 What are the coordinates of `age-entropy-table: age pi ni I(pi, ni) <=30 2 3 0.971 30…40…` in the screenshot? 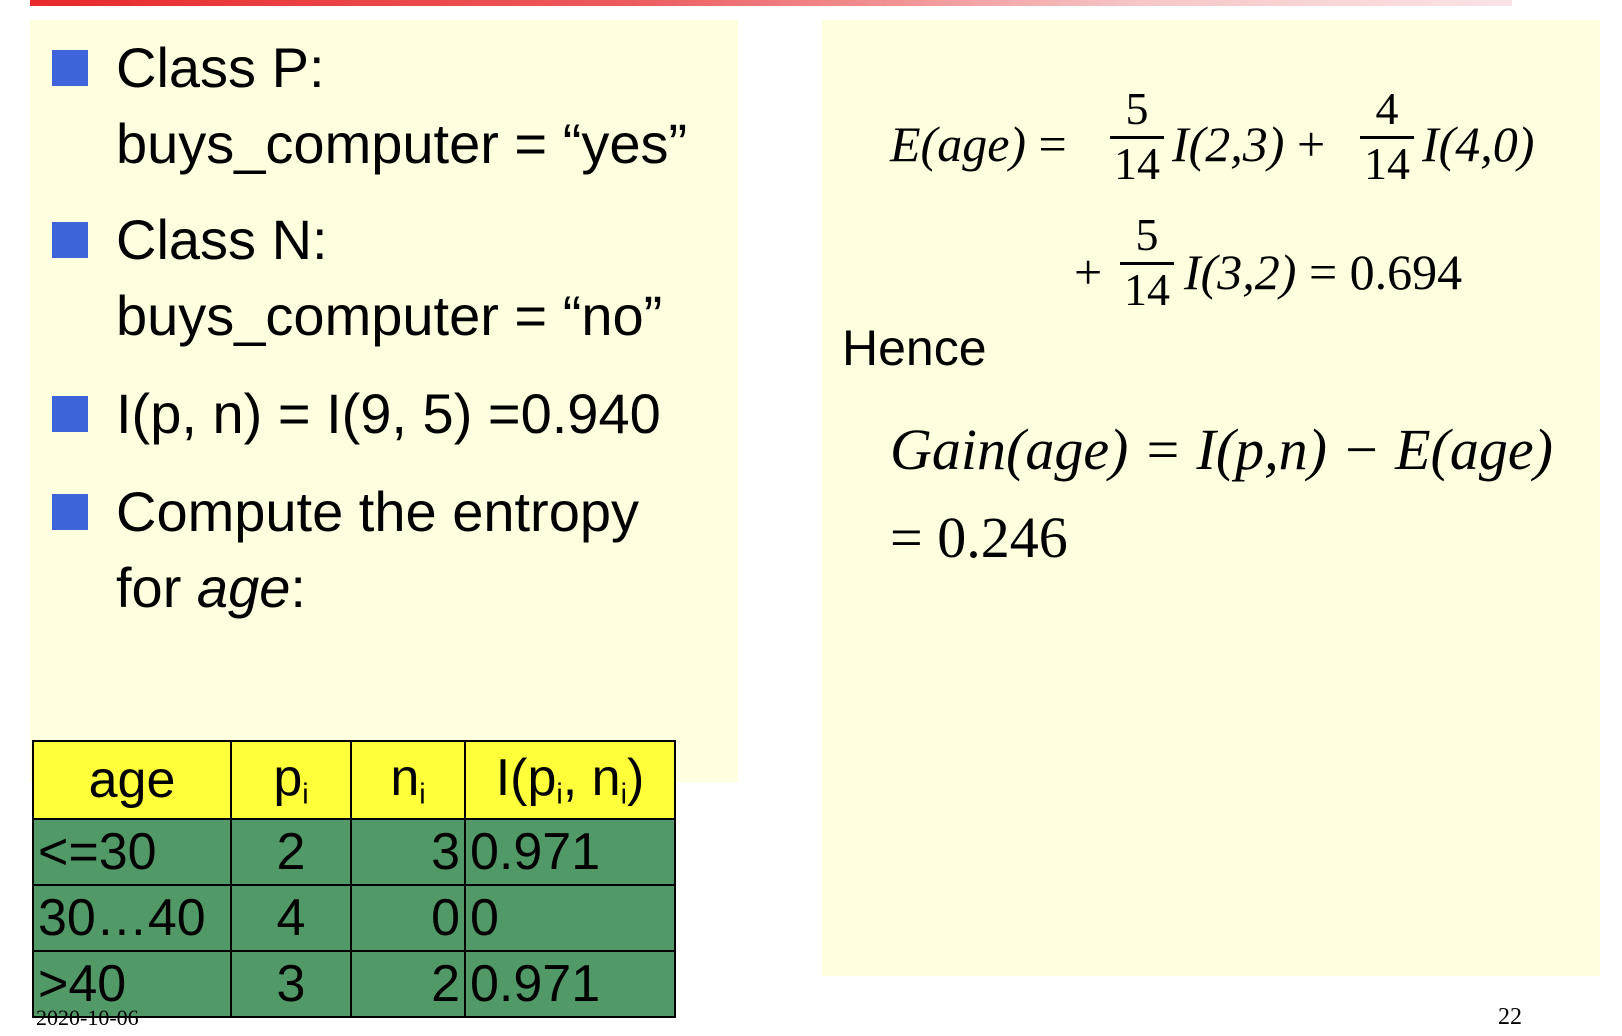 It's located at (354, 879).